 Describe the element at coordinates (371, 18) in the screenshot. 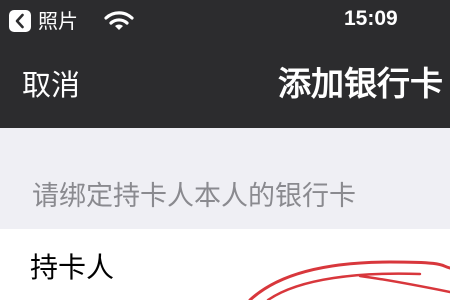

I see `status-clock: 15:09` at that location.